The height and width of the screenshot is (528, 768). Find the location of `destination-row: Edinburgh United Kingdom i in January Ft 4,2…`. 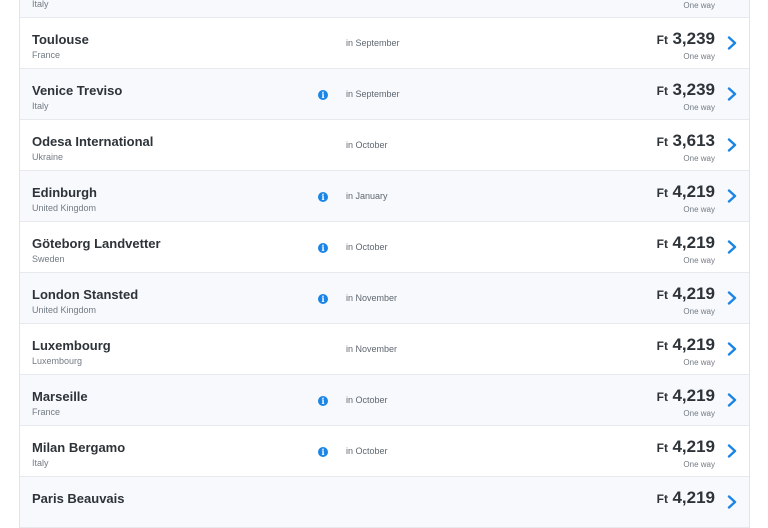

destination-row: Edinburgh United Kingdom i in January Ft 4,2… is located at coordinates (384, 196).